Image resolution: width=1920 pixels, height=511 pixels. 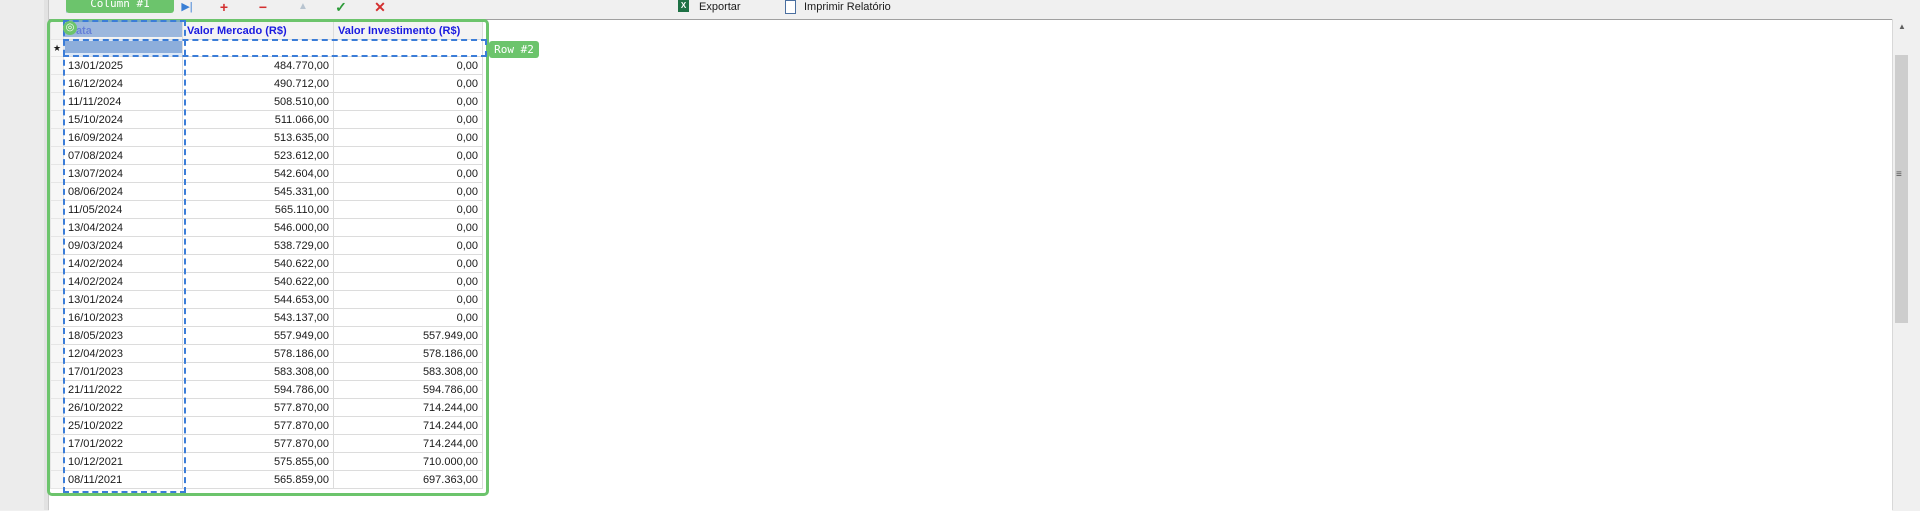 What do you see at coordinates (258, 371) in the screenshot?
I see `cell-valor-mercado: 583.308,00` at bounding box center [258, 371].